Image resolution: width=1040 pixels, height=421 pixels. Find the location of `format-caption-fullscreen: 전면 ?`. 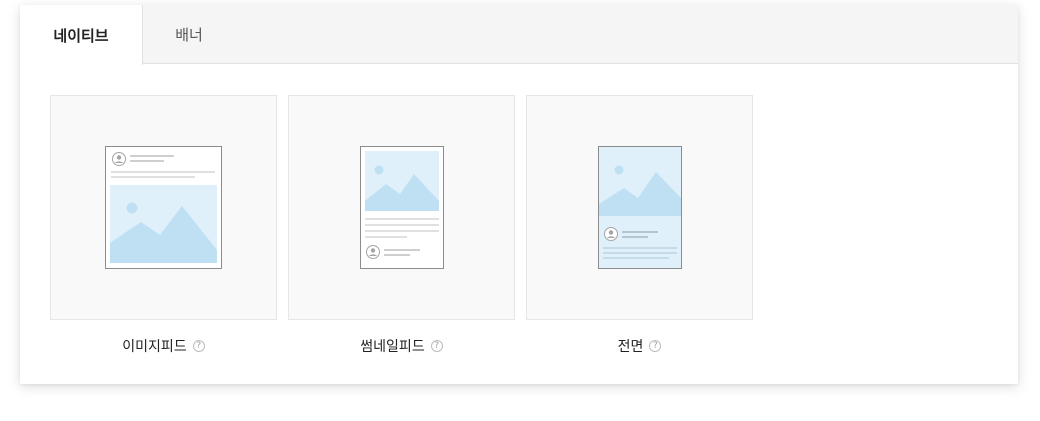

format-caption-fullscreen: 전면 ? is located at coordinates (639, 346).